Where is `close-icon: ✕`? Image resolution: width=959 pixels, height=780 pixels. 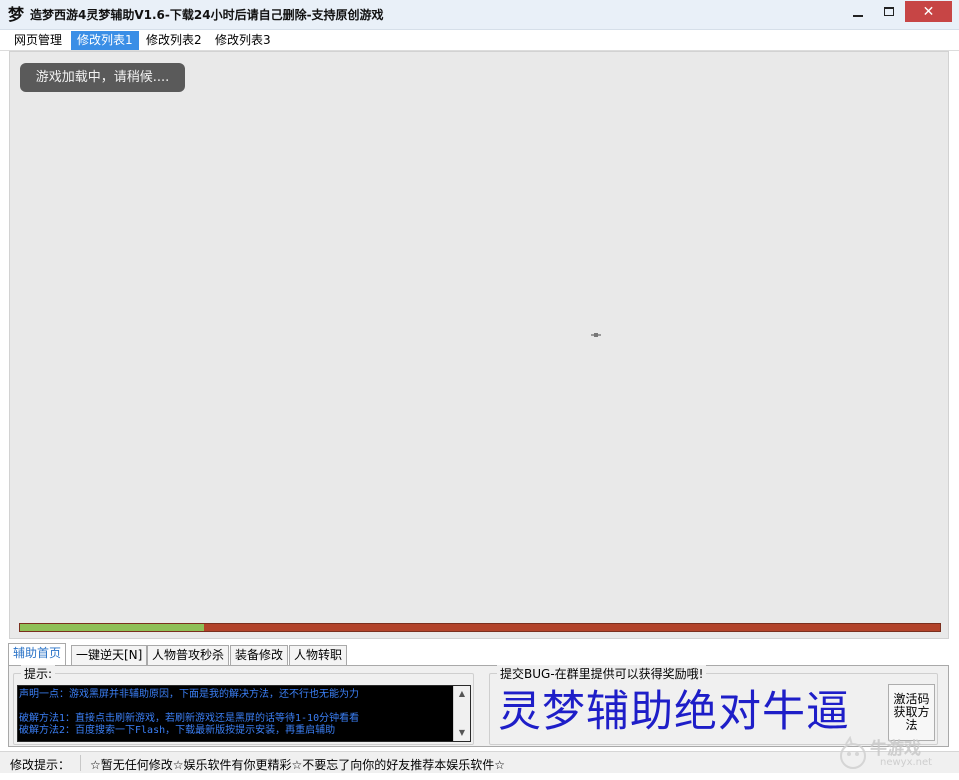
close-icon: ✕ is located at coordinates (928, 11).